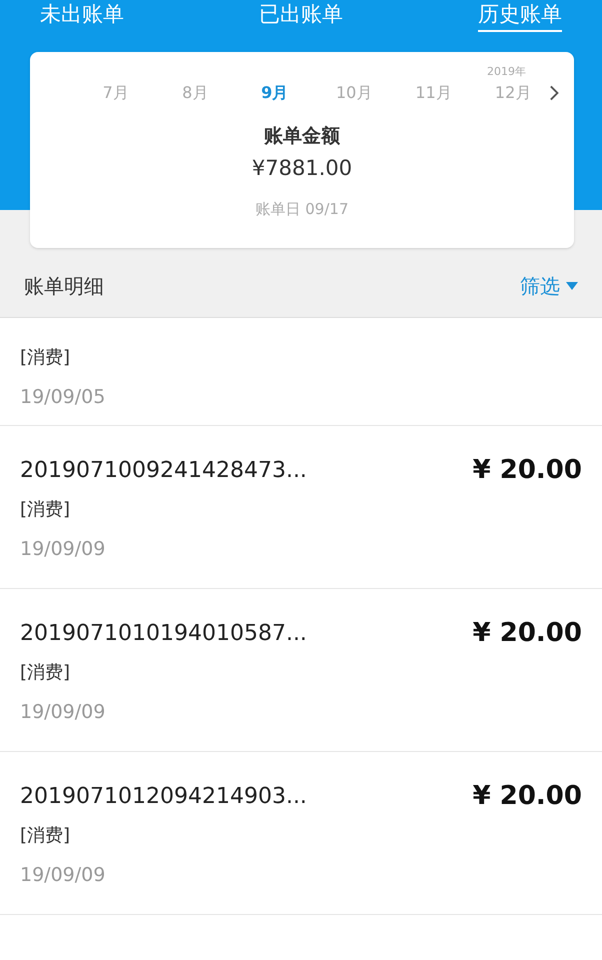 The width and height of the screenshot is (602, 960). Describe the element at coordinates (302, 209) in the screenshot. I see `bill-date: 账单日 09/17` at that location.